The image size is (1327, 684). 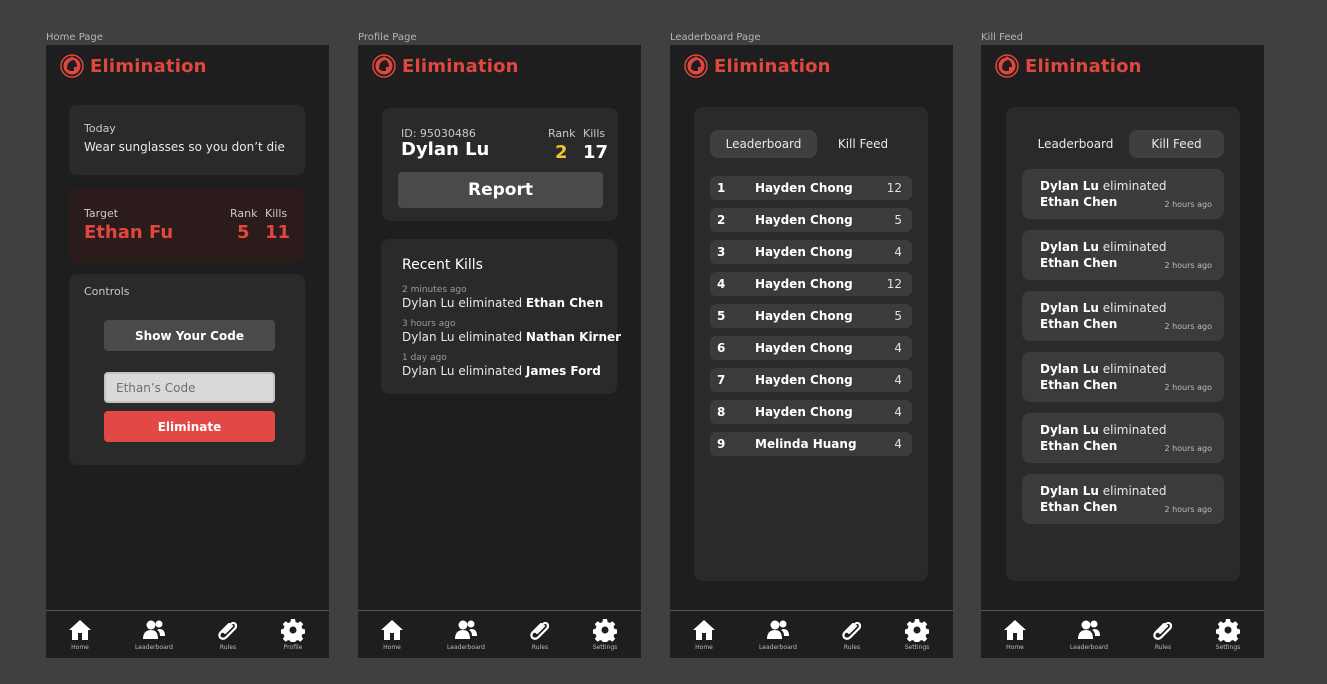 I want to click on report-button: Report, so click(x=500, y=190).